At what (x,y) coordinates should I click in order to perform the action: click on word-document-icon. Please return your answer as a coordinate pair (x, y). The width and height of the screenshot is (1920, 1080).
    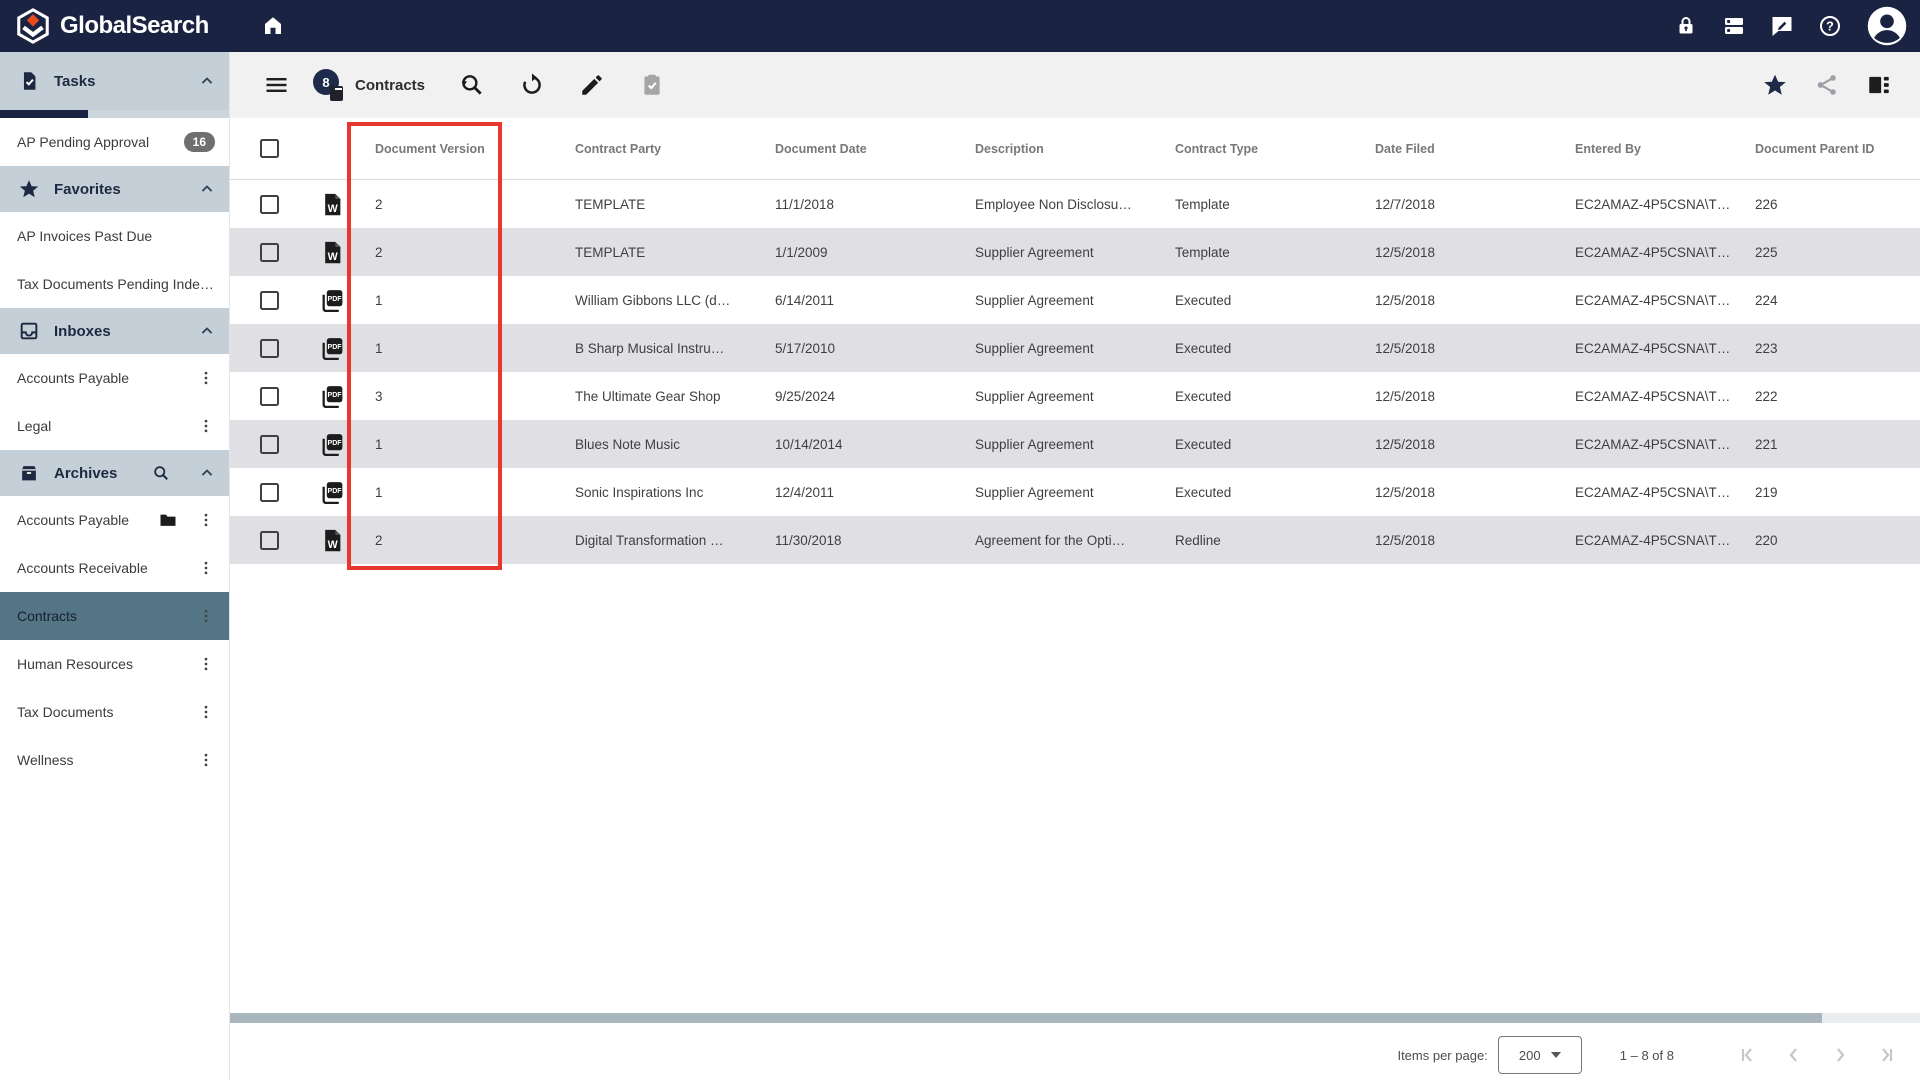
    Looking at the image, I should click on (332, 540).